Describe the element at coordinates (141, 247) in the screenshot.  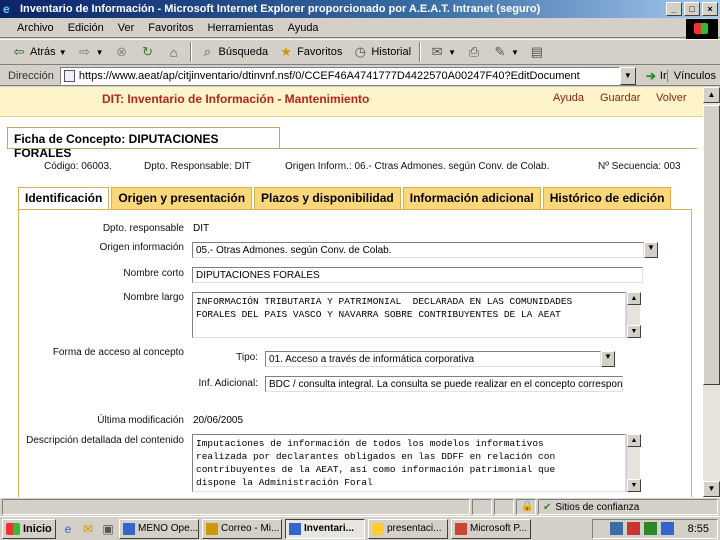
I see `origen-label: Origen información` at that location.